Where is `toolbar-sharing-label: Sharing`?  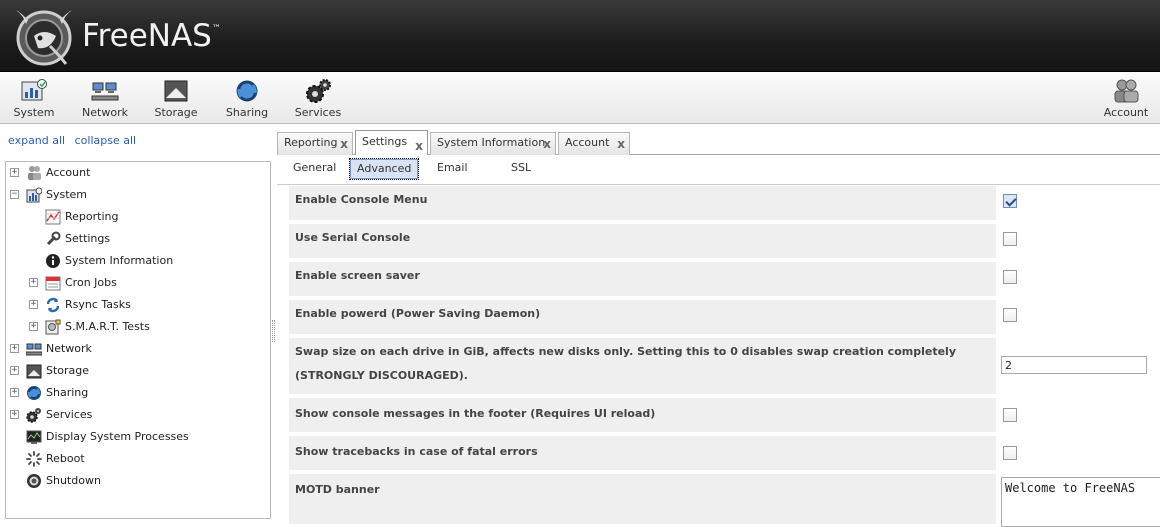
toolbar-sharing-label: Sharing is located at coordinates (247, 112).